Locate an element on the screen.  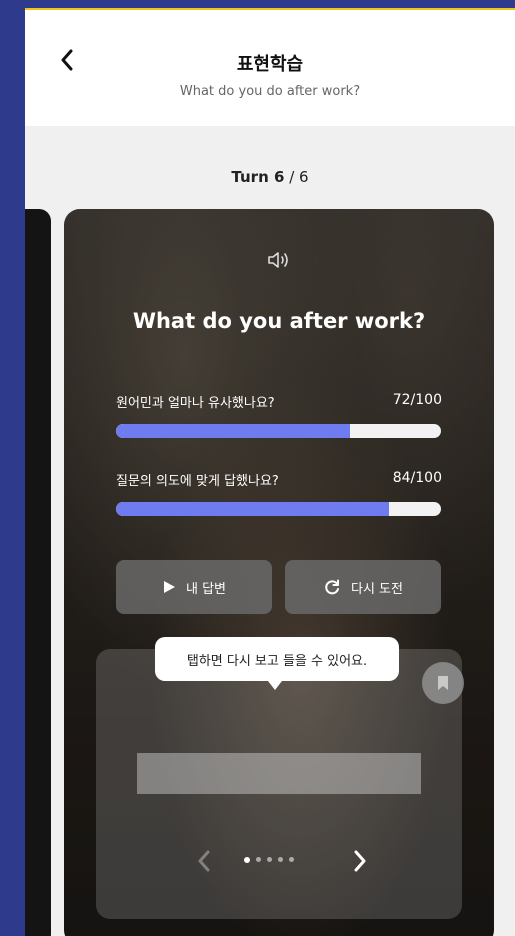
bookmark-button is located at coordinates (443, 683).